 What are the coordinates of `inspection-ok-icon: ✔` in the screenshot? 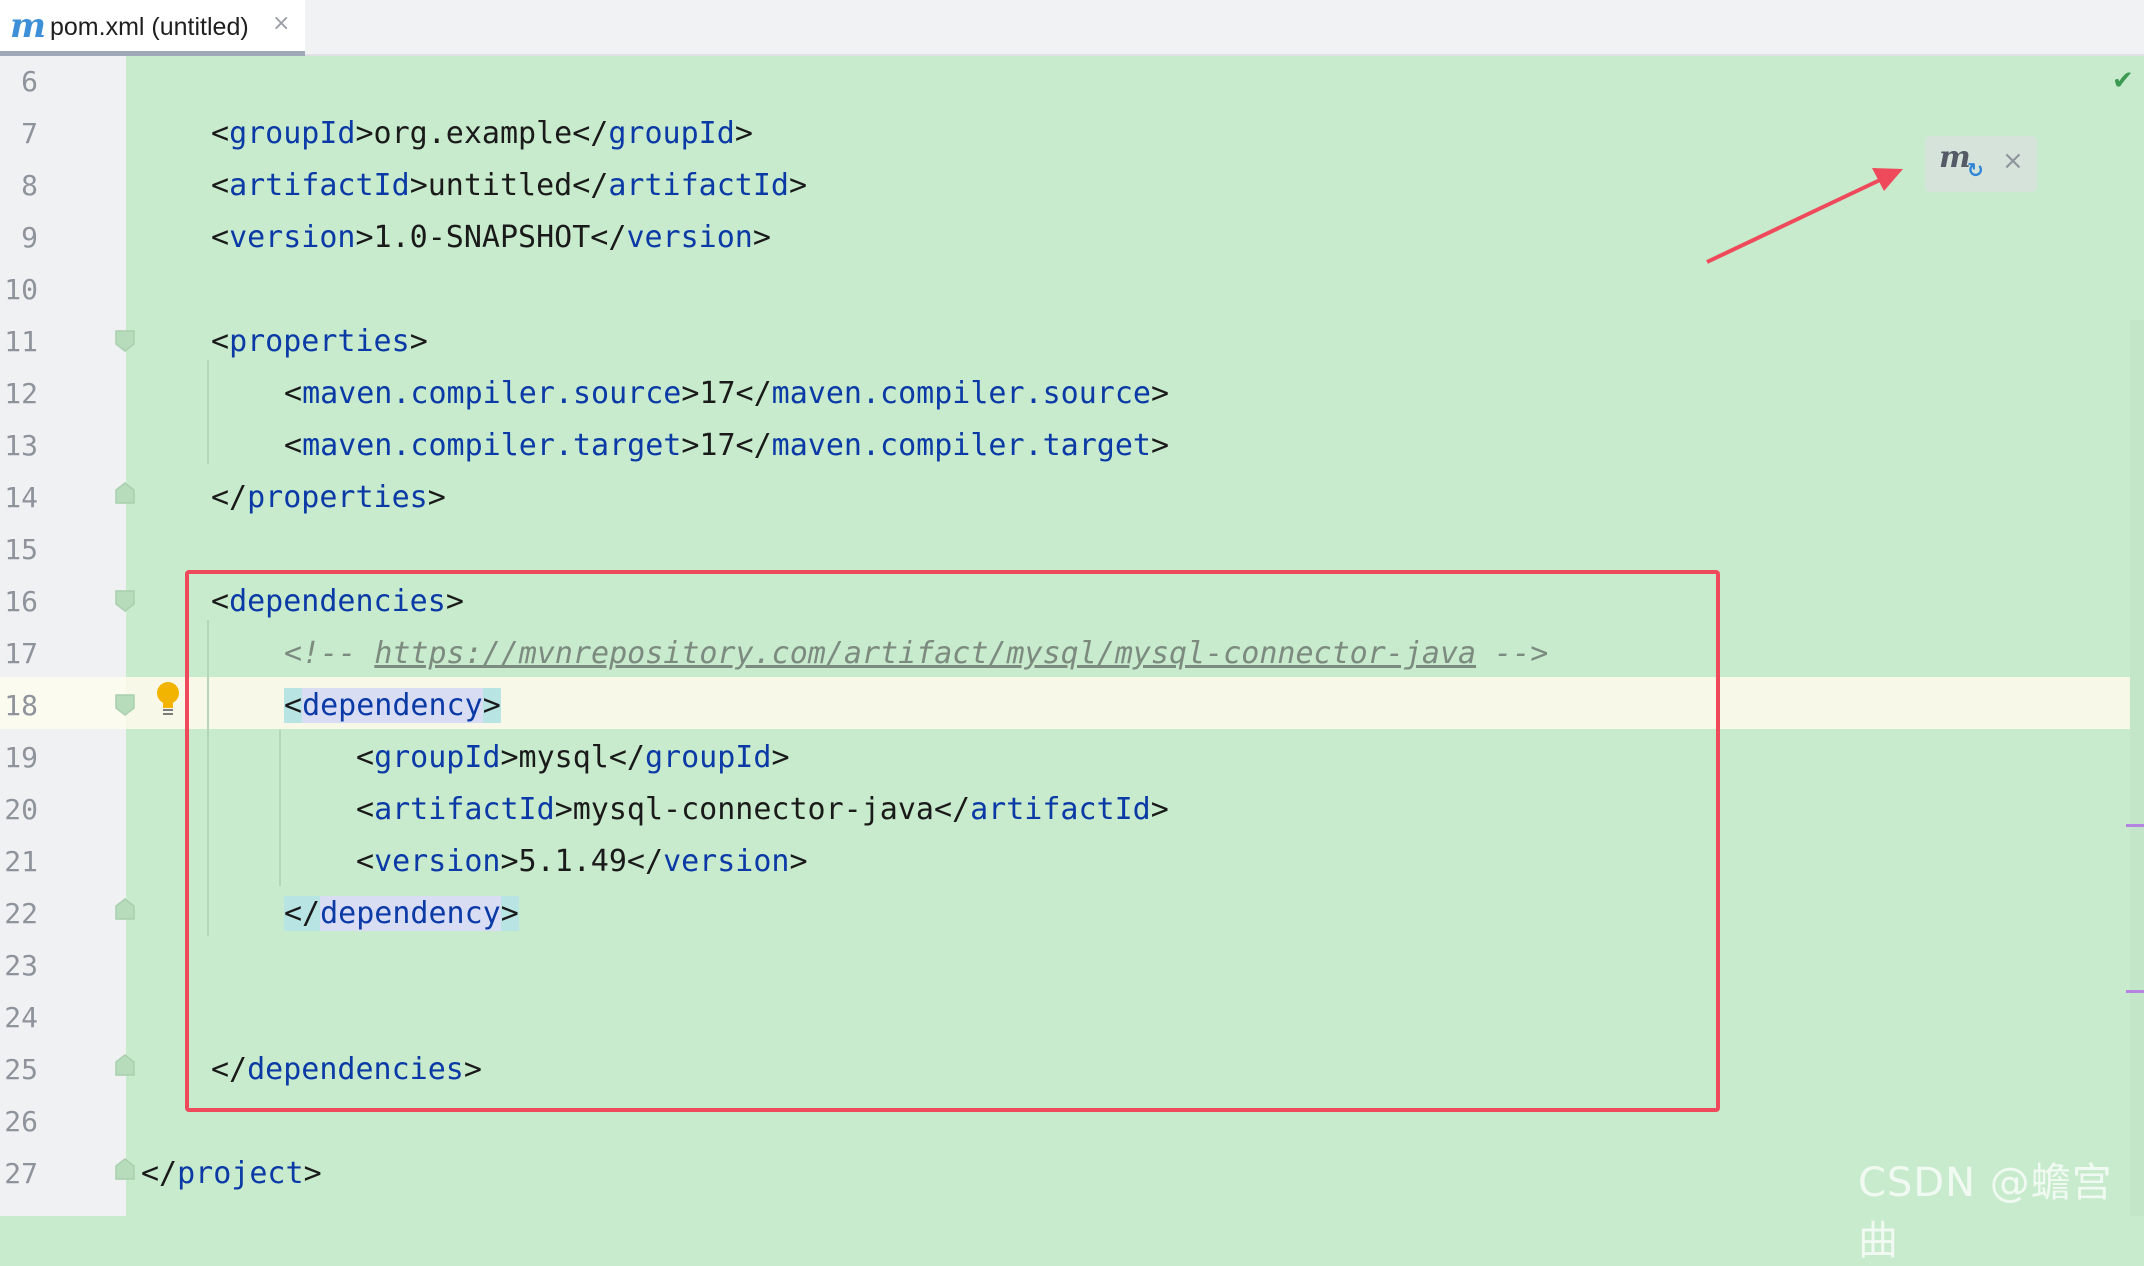 It's located at (2123, 81).